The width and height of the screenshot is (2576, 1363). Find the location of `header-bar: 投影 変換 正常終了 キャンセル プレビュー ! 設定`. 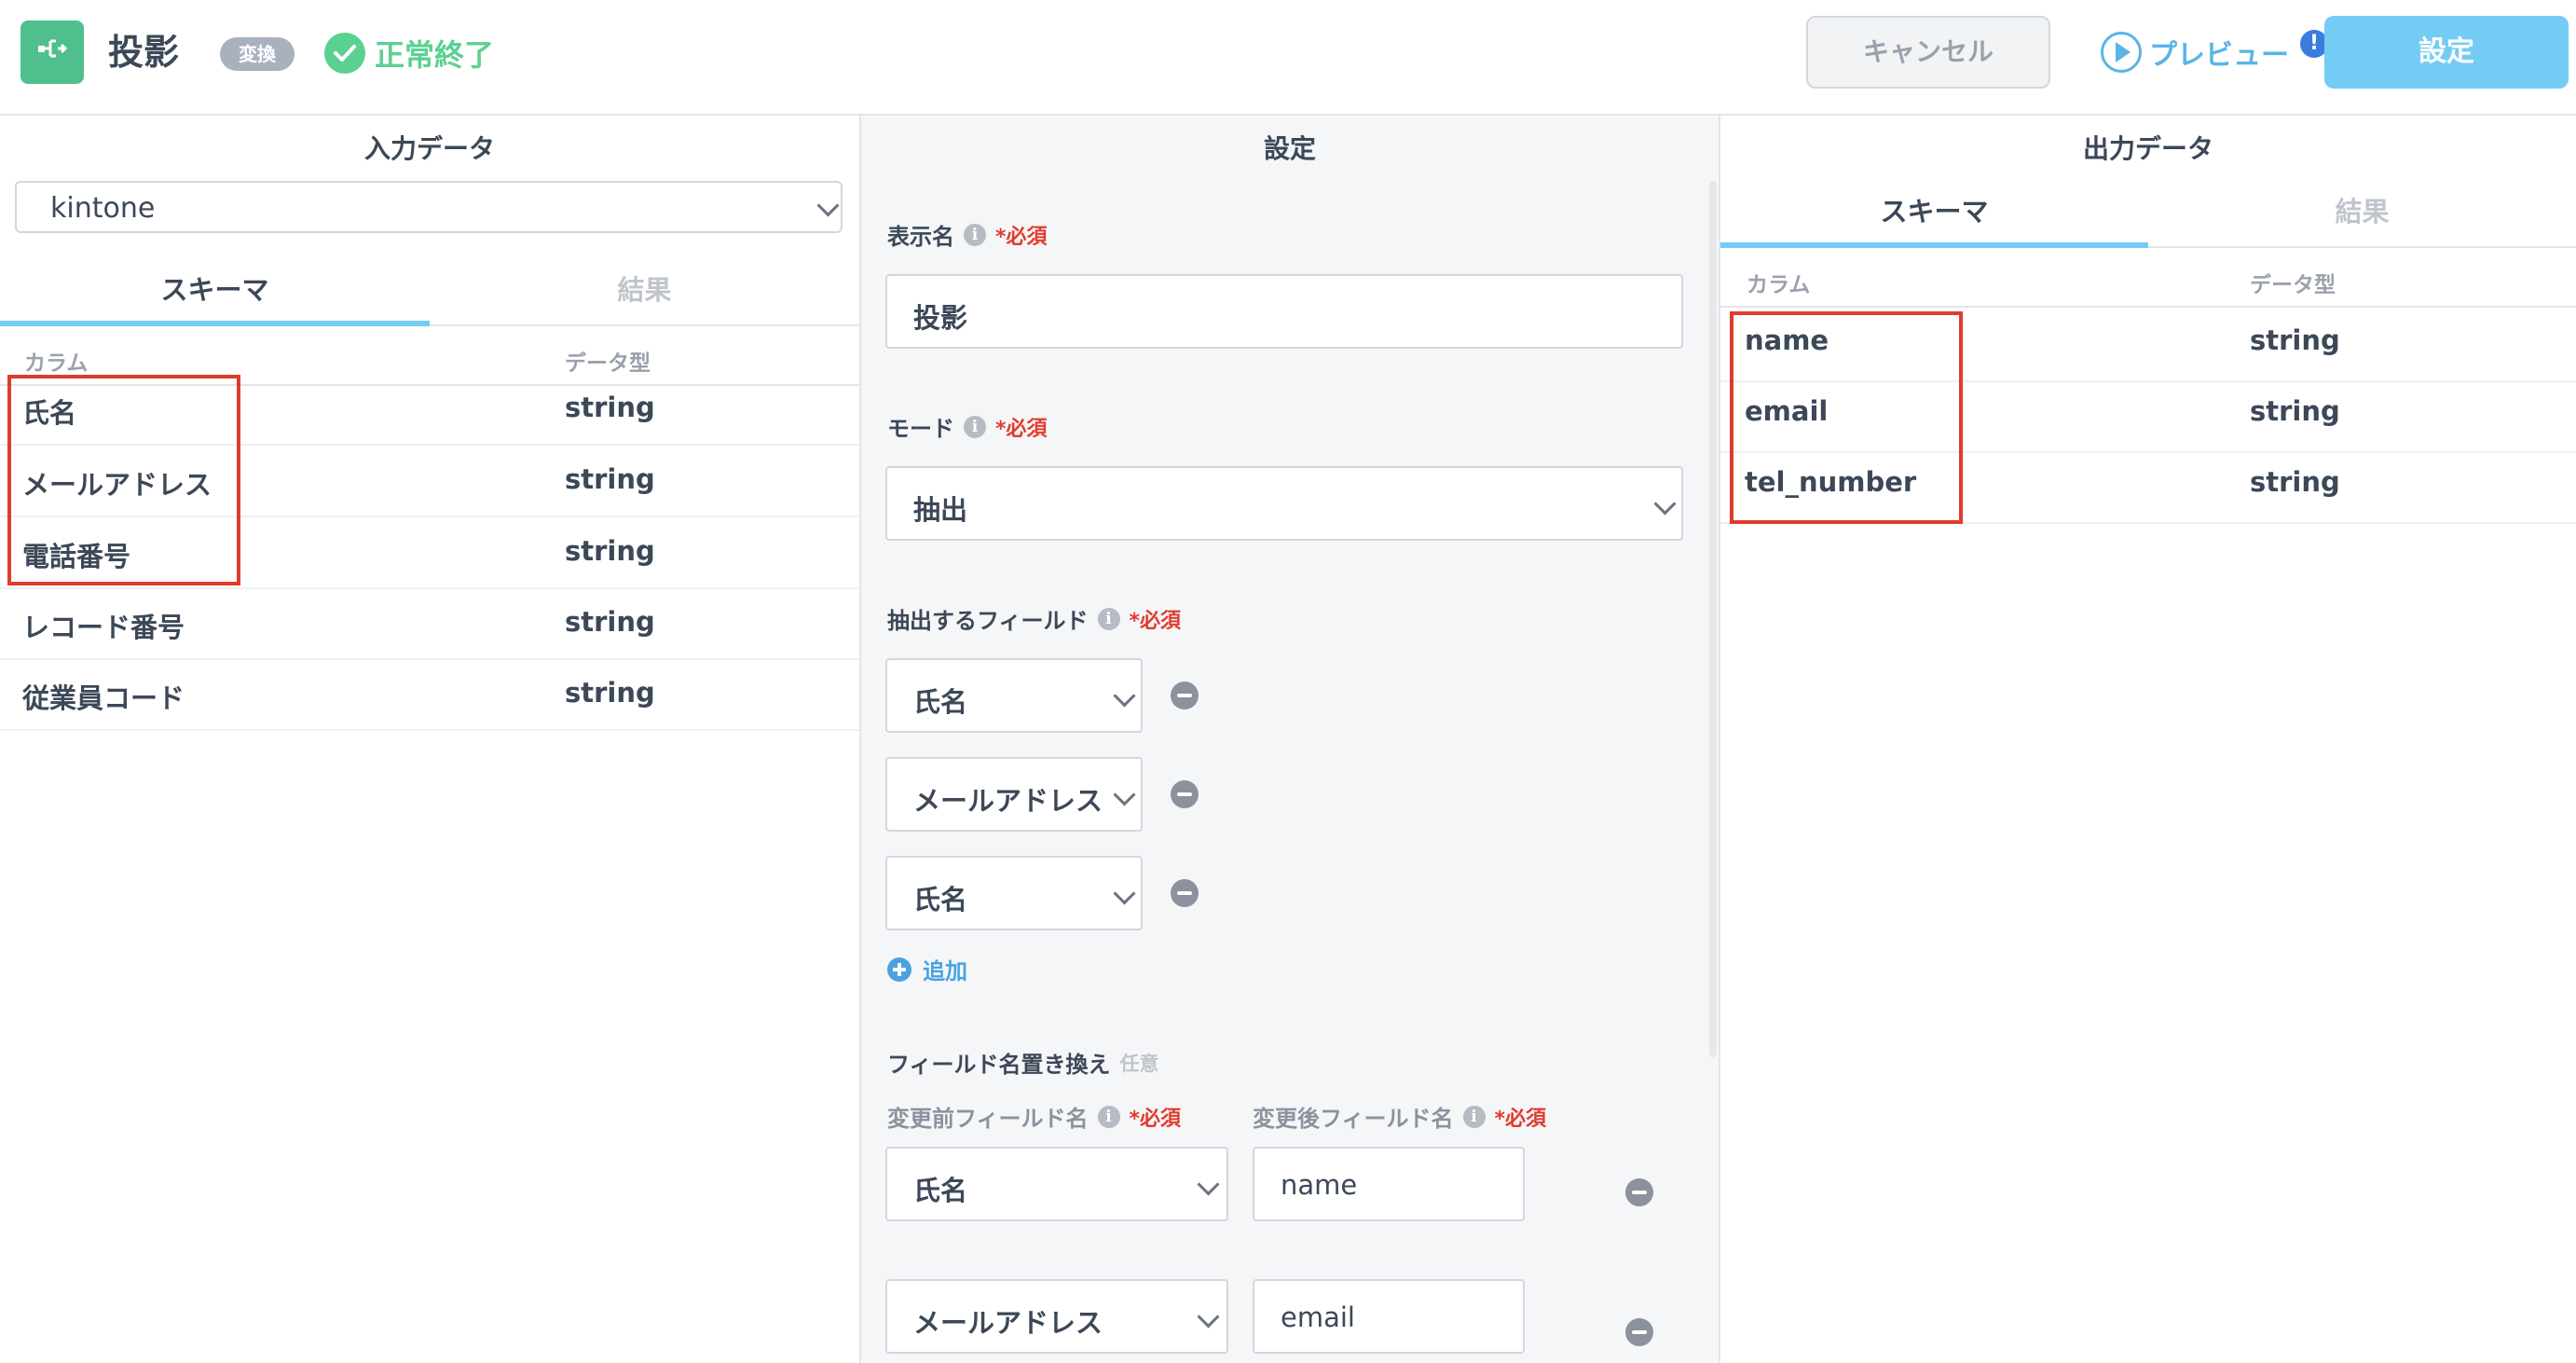

header-bar: 投影 変換 正常終了 キャンセル プレビュー ! 設定 is located at coordinates (1288, 58).